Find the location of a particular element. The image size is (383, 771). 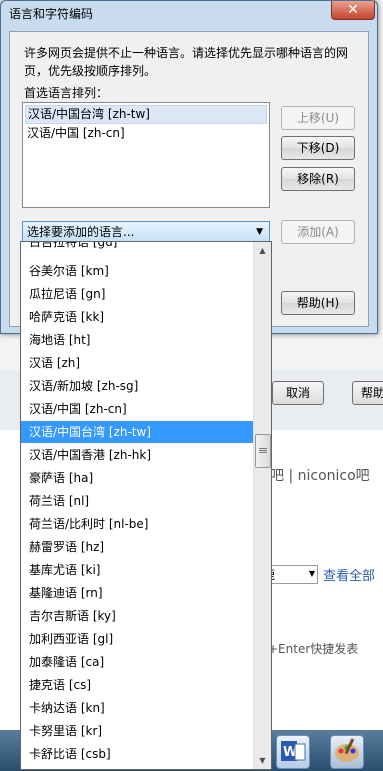

language-option: 加利西亚语 [gl] is located at coordinates (137, 639).